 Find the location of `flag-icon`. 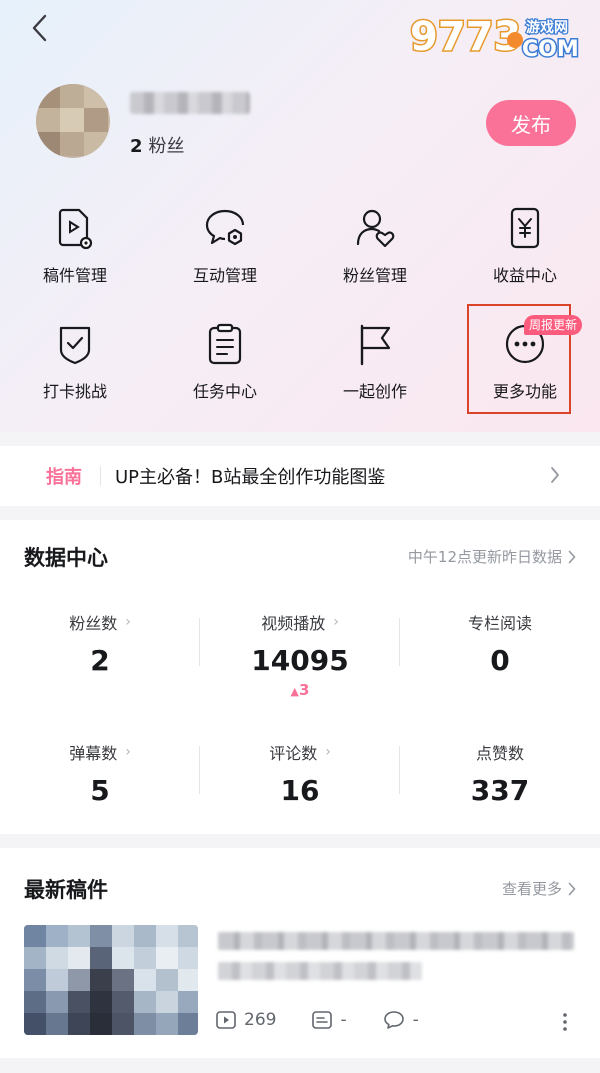

flag-icon is located at coordinates (375, 345).